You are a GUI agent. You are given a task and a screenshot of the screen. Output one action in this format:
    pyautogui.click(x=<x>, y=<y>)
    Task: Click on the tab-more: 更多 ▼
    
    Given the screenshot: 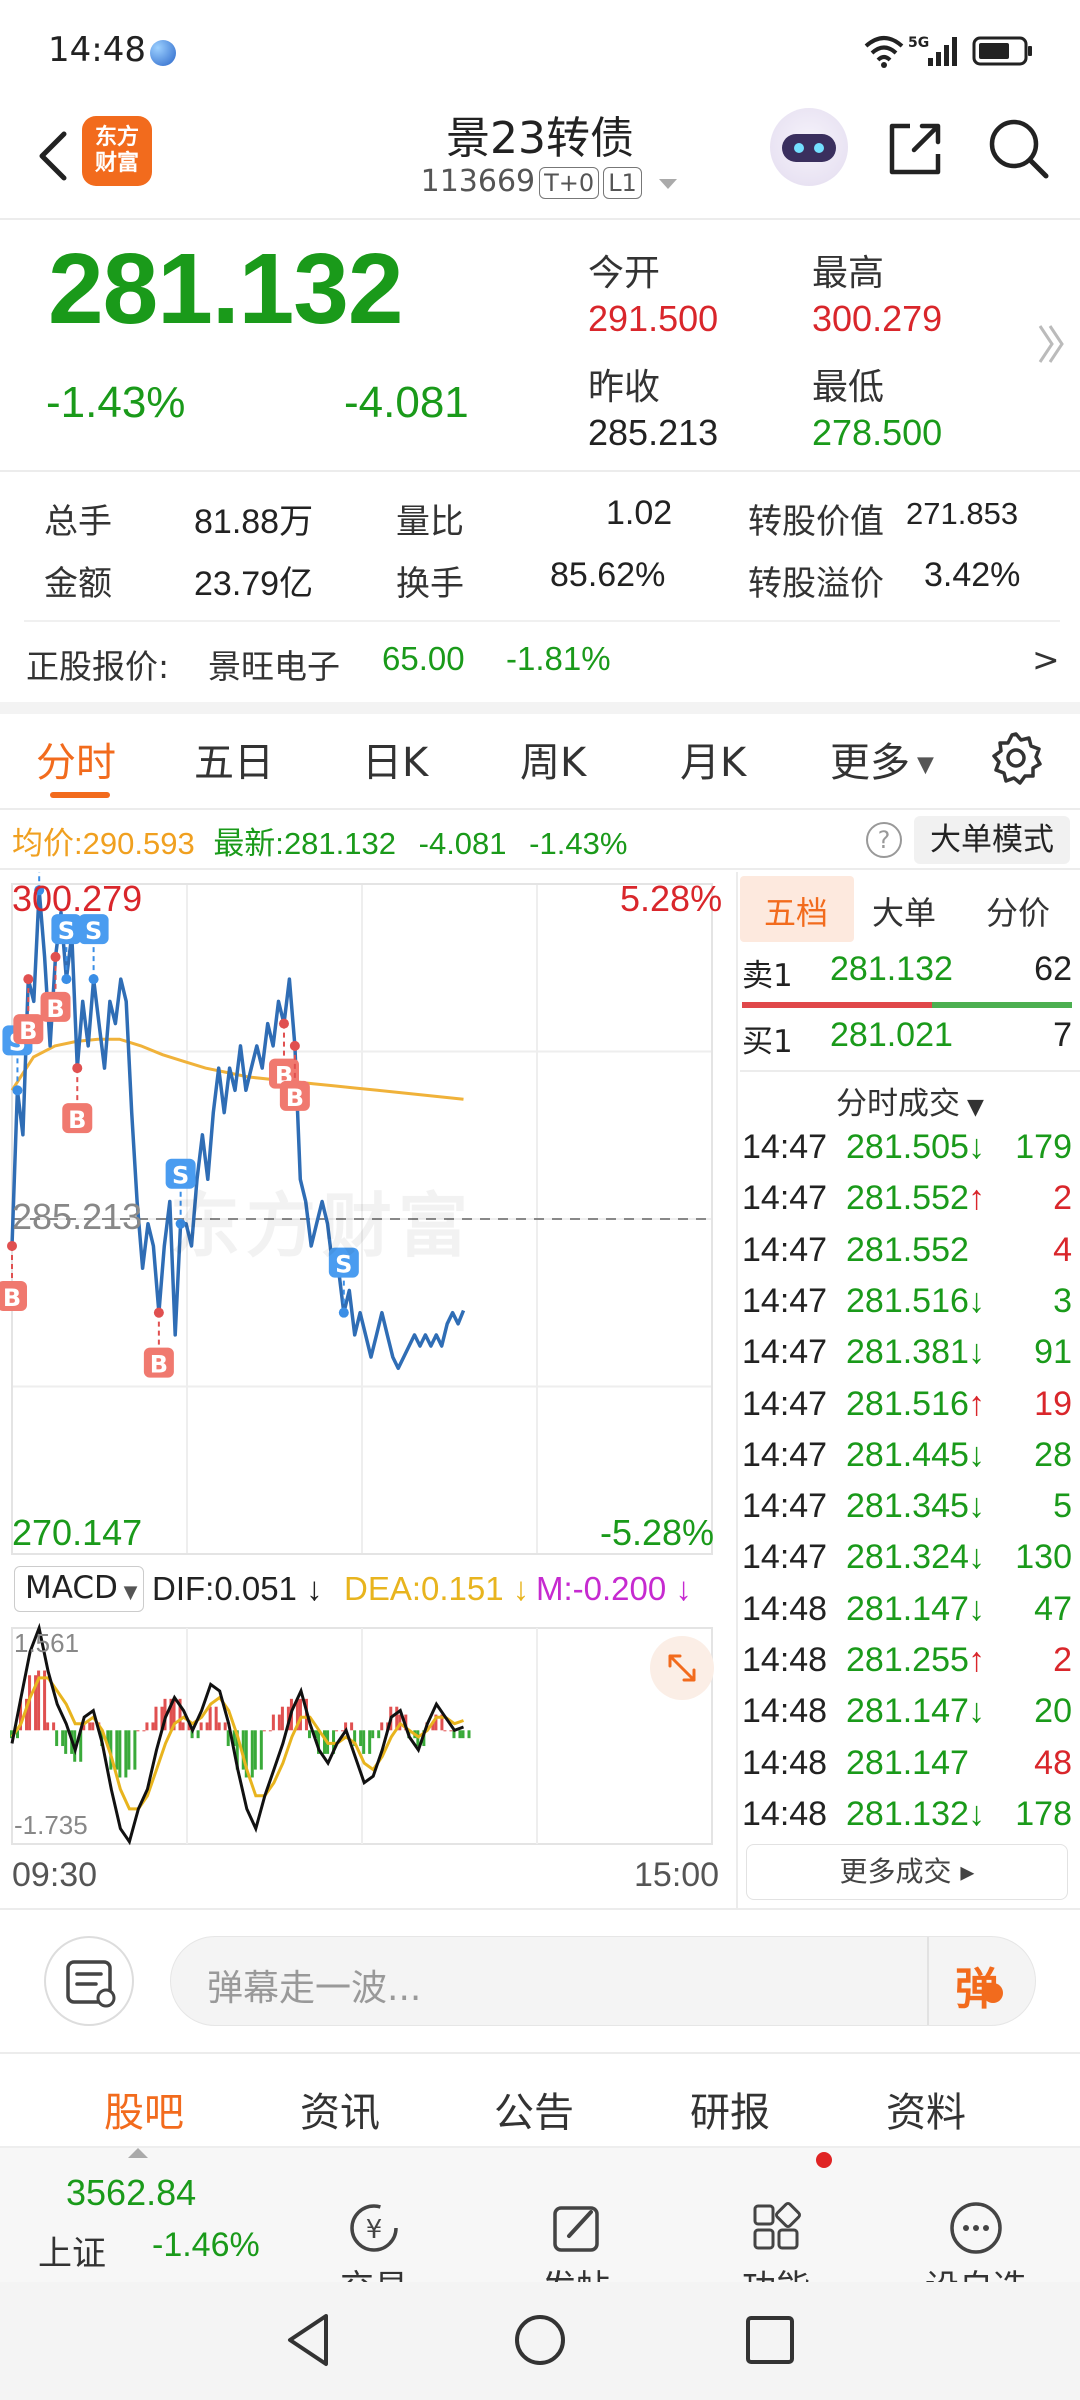 What is the action you would take?
    pyautogui.click(x=882, y=759)
    